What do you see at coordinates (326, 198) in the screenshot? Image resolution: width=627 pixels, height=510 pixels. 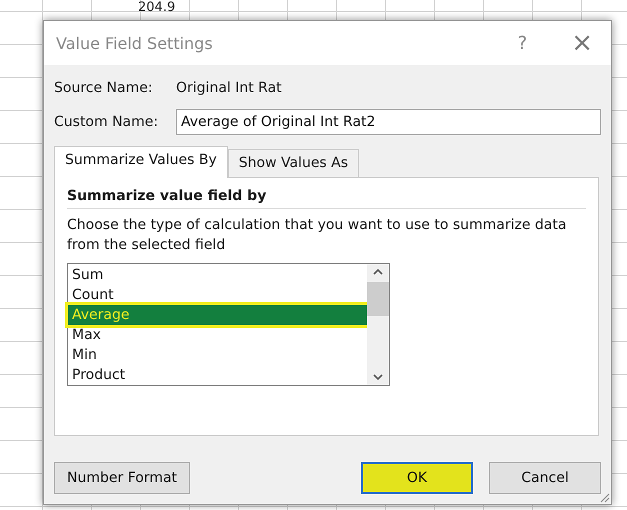 I see `section-title: Summarize value field by` at bounding box center [326, 198].